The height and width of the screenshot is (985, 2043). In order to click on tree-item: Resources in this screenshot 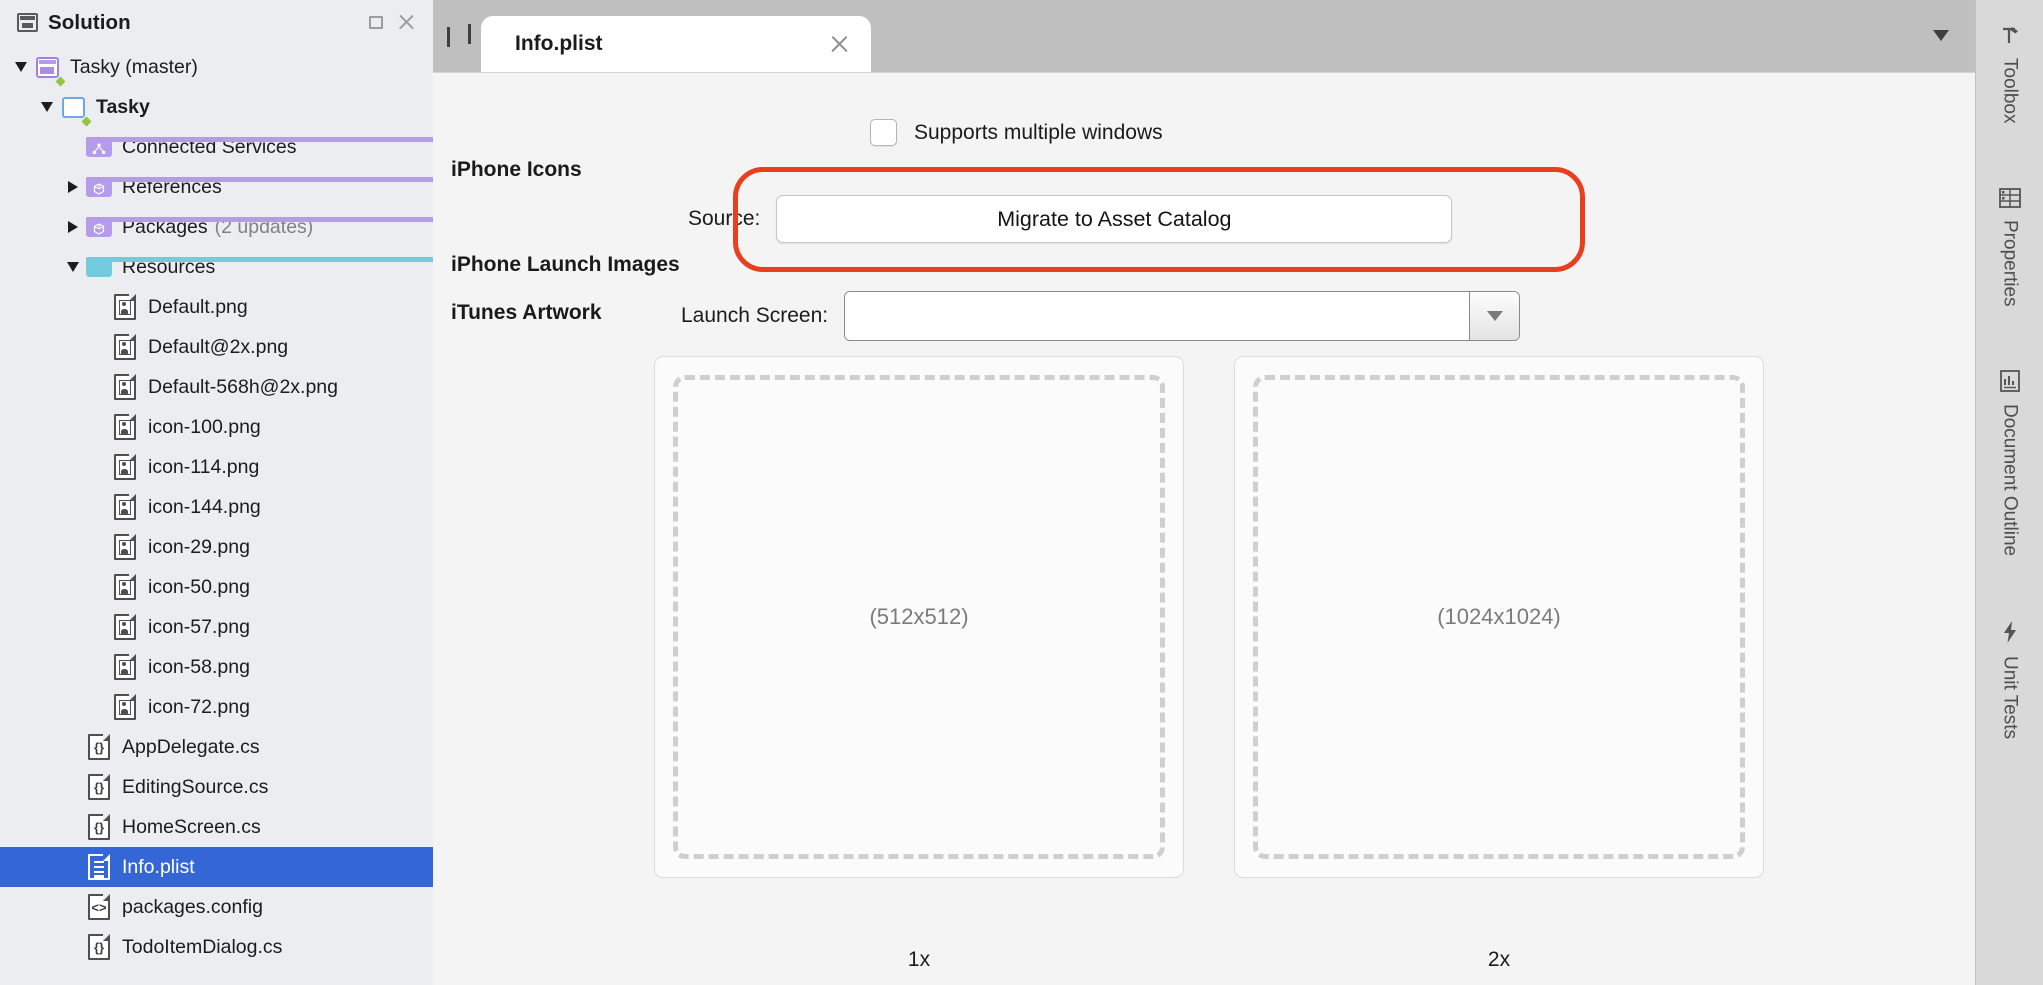, I will do `click(216, 267)`.